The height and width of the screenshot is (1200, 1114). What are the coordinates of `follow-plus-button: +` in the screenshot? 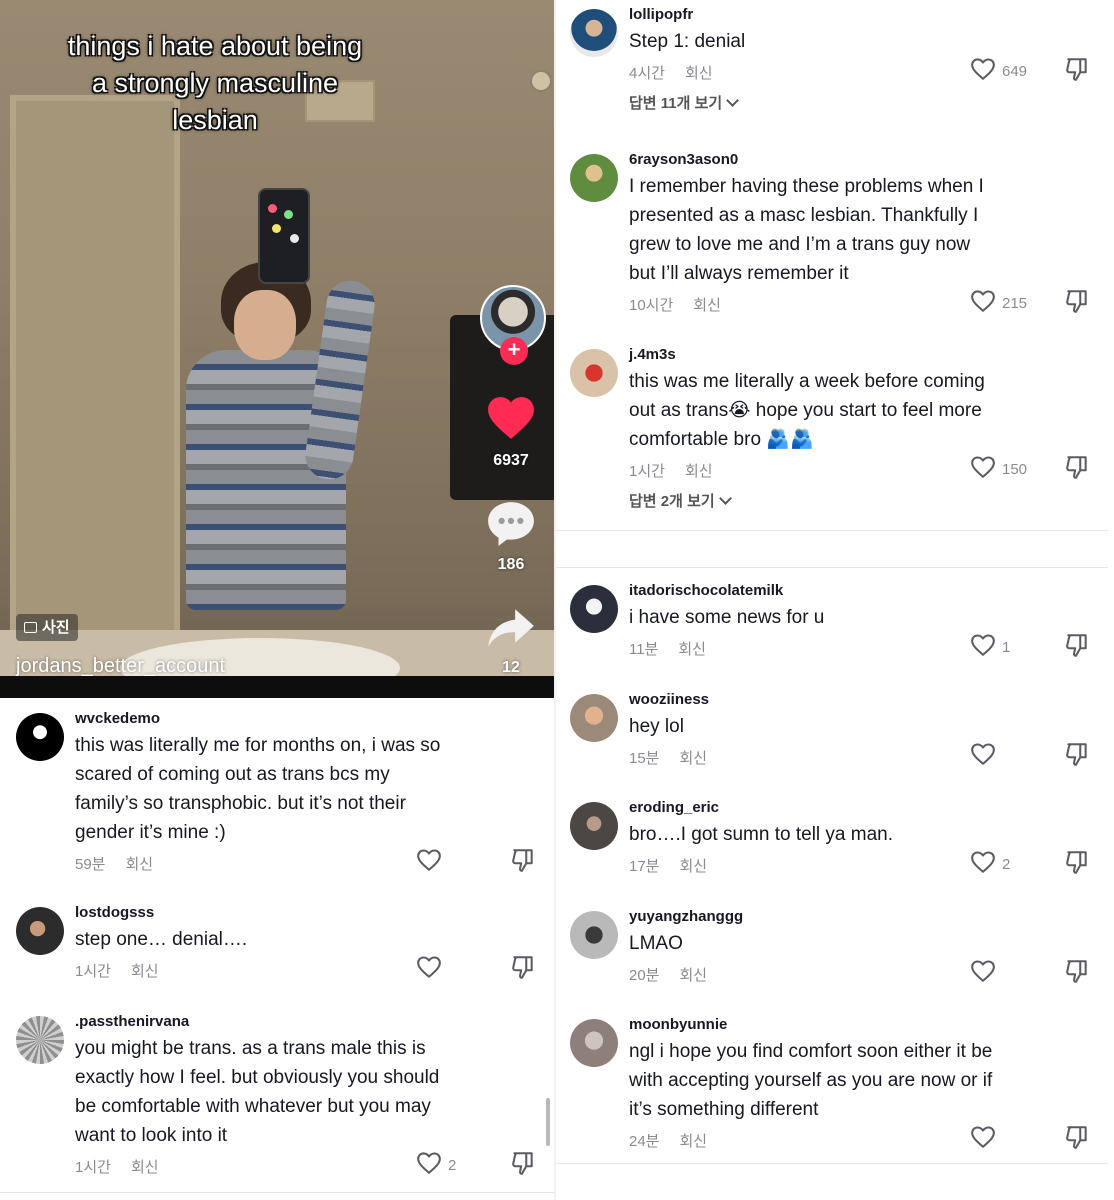 It's located at (514, 351).